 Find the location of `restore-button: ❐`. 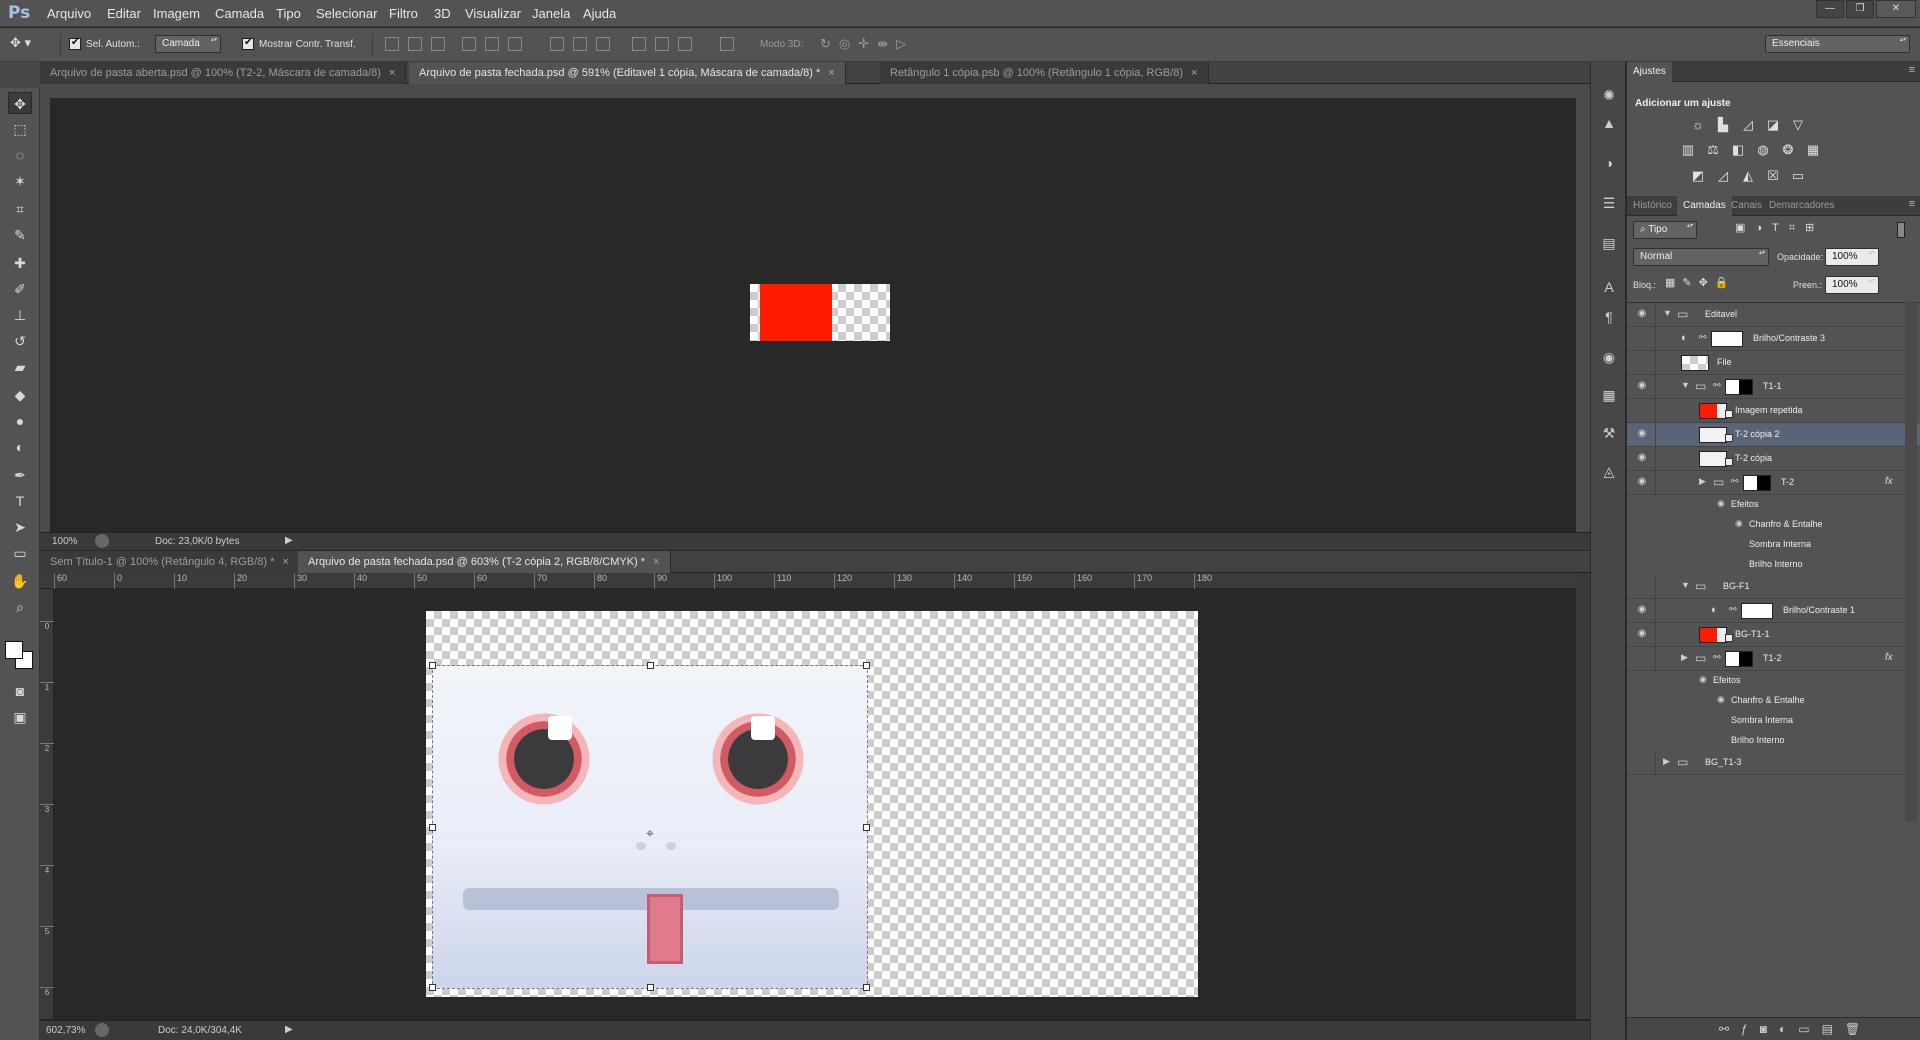

restore-button: ❐ is located at coordinates (1860, 9).